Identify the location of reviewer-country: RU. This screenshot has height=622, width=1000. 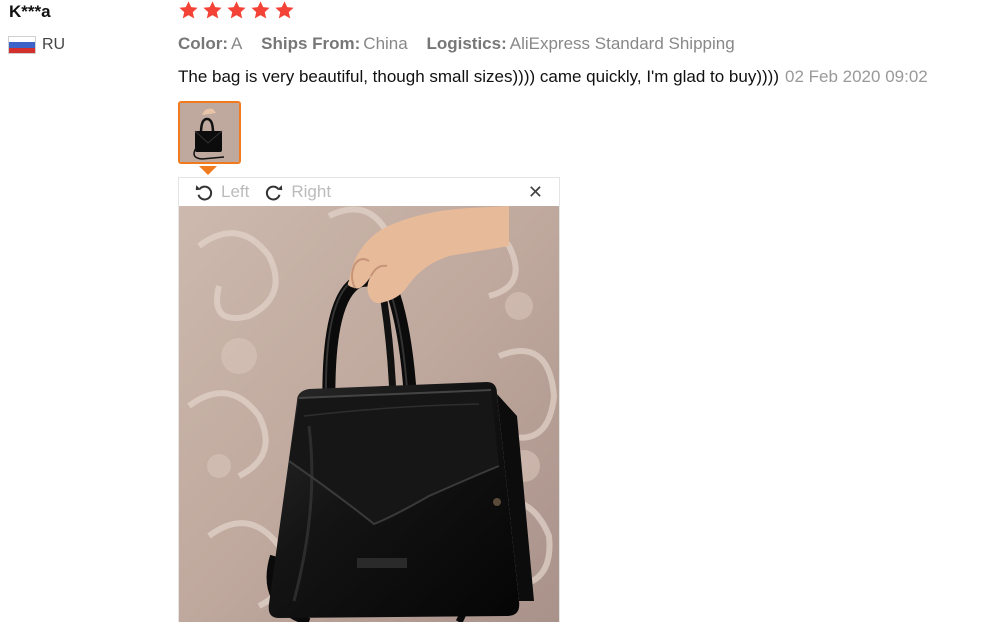
(37, 45).